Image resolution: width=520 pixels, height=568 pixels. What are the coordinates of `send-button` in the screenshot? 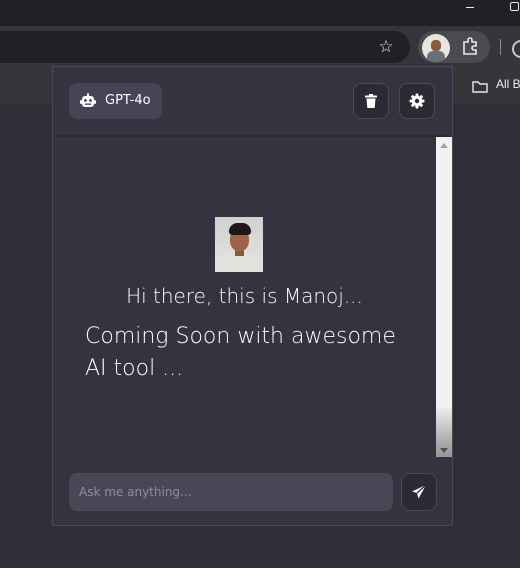 It's located at (419, 492).